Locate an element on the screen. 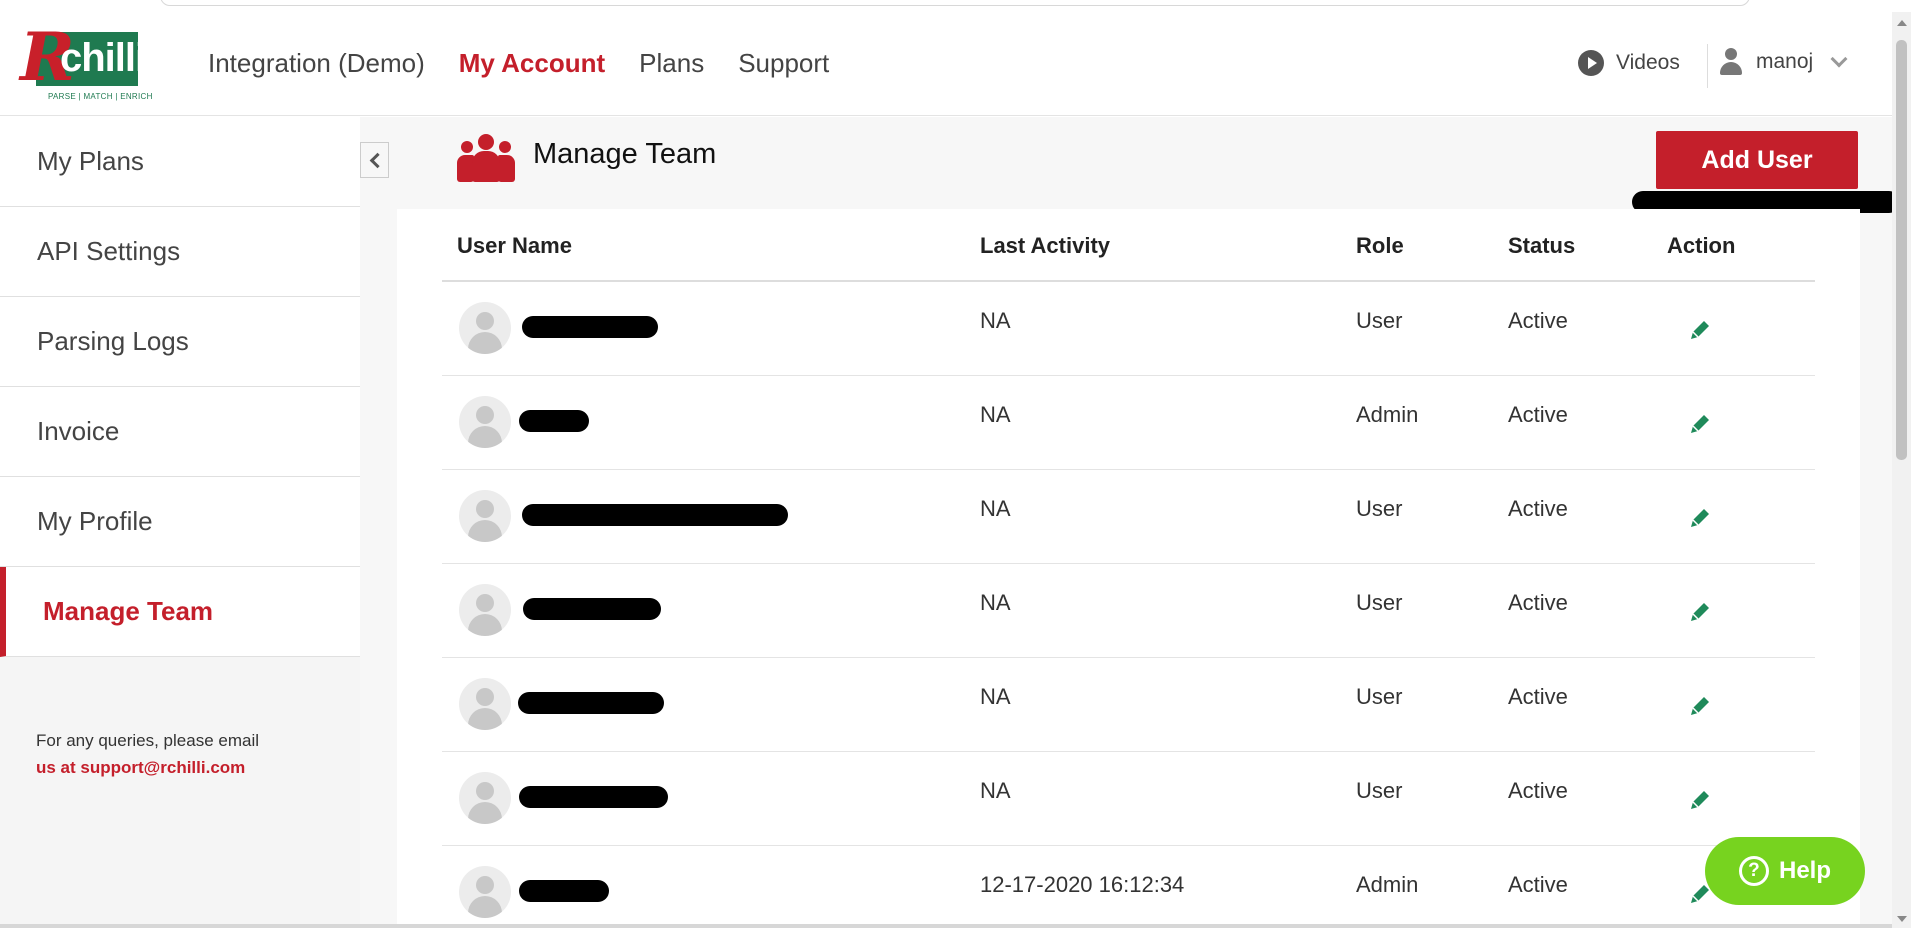  user-icon is located at coordinates (1731, 62).